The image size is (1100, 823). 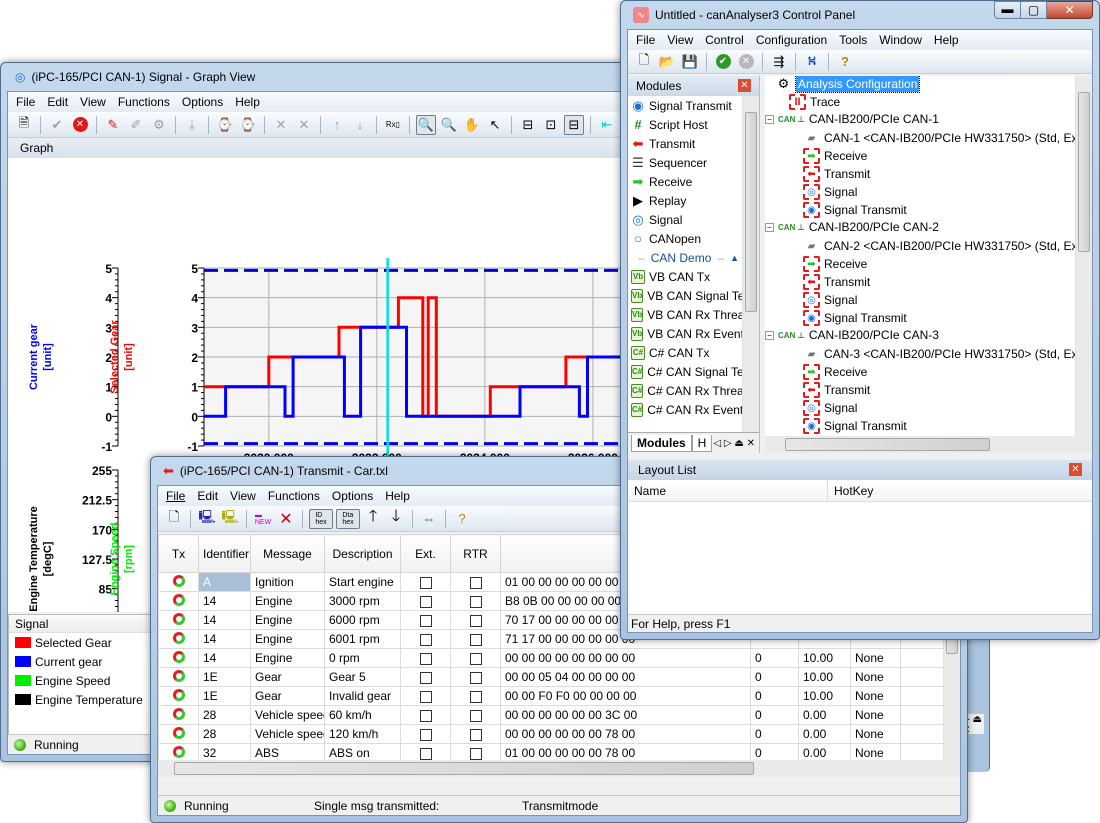 What do you see at coordinates (875, 696) in the screenshot?
I see `trigger-cell: None` at bounding box center [875, 696].